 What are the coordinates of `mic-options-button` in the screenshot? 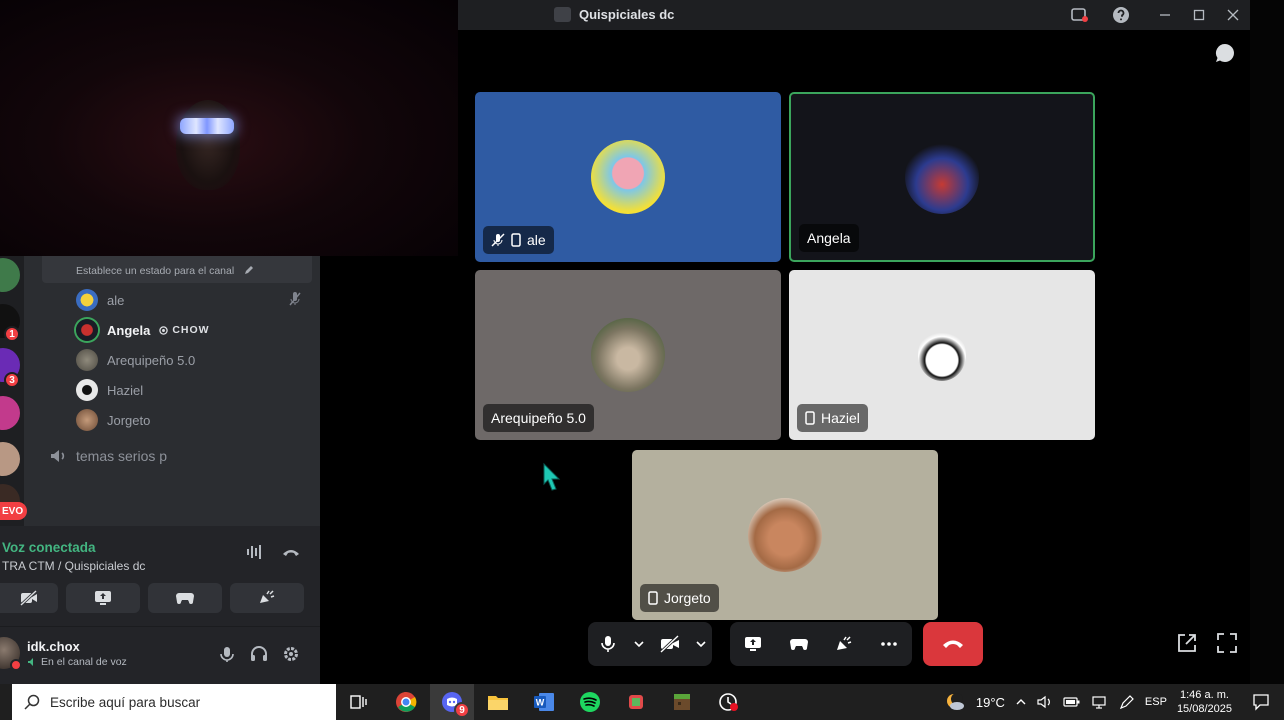 It's located at (639, 644).